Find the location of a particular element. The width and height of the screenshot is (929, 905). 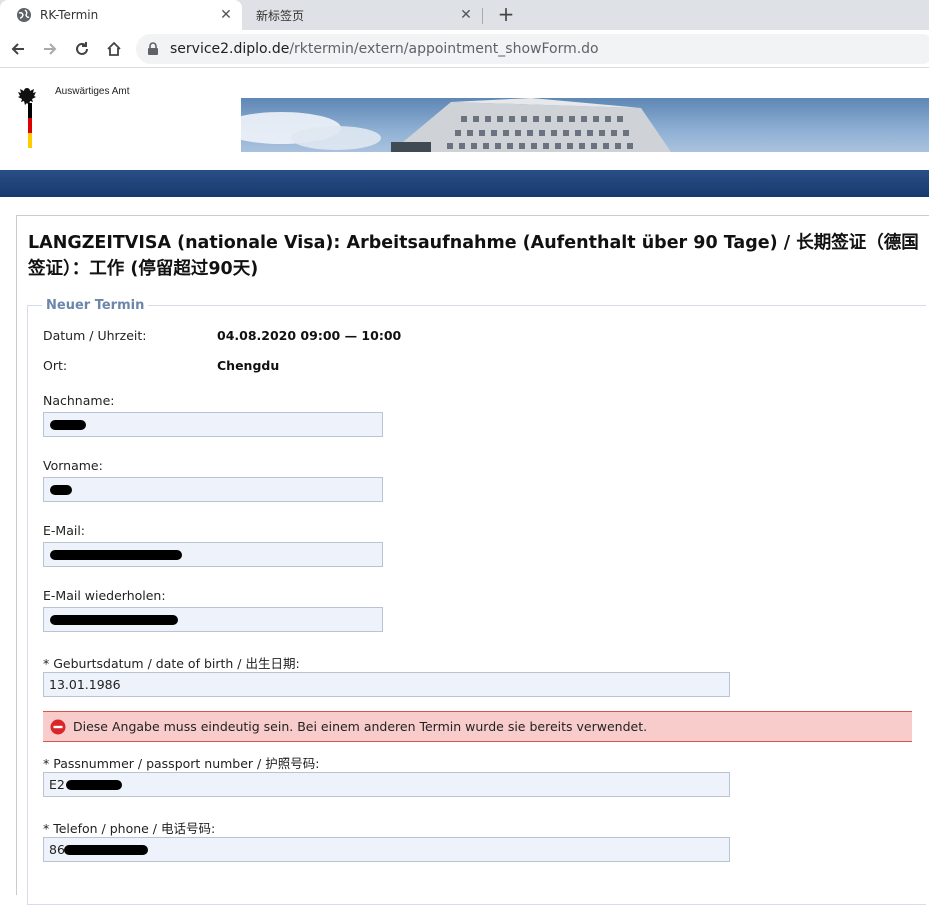

birthdate-label: * Geburtsdatum / date of birth / 出生日期: is located at coordinates (171, 663).